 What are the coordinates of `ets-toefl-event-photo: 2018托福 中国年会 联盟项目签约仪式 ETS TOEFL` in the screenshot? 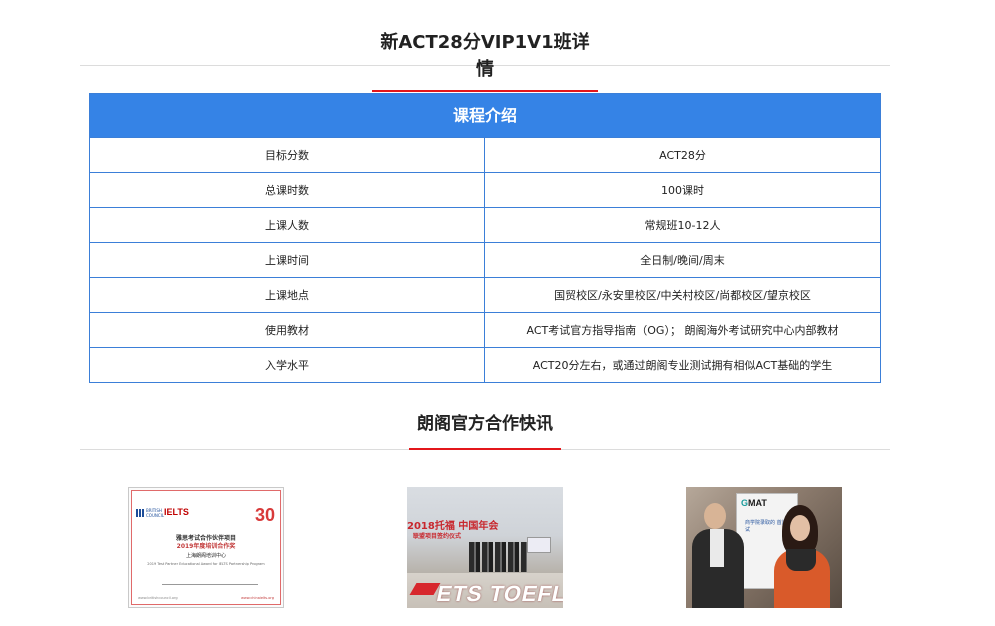 It's located at (485, 547).